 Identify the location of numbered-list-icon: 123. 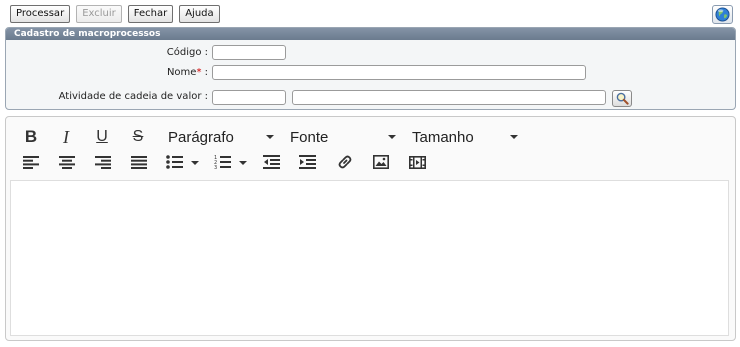
(231, 162).